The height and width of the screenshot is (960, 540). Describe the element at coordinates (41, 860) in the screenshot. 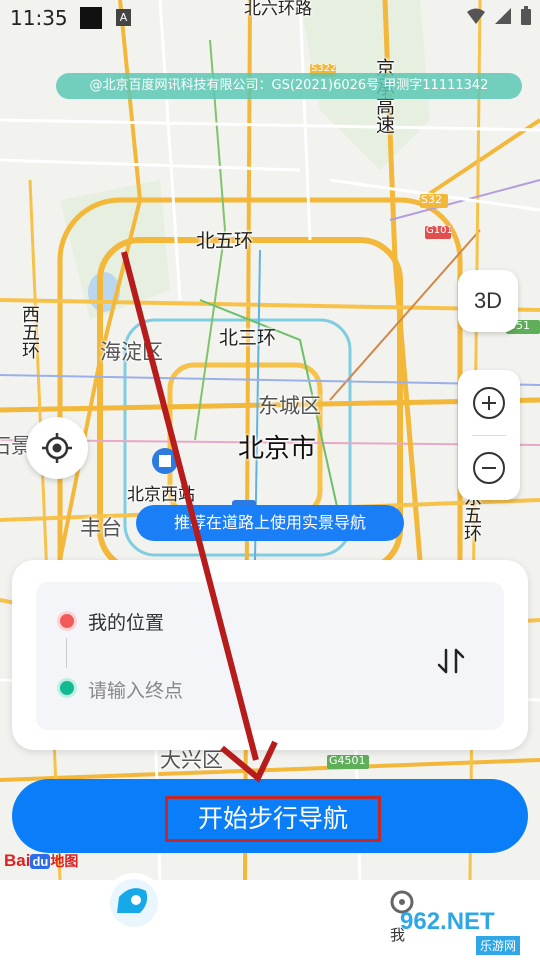

I see `baidu-logo: Bai du 地图` at that location.